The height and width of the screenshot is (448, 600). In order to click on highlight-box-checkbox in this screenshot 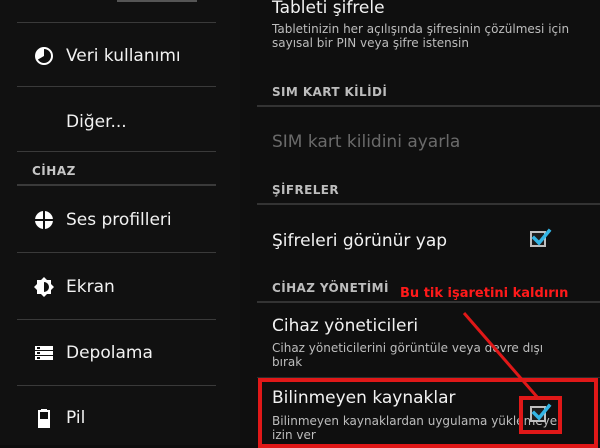, I will do `click(540, 415)`.